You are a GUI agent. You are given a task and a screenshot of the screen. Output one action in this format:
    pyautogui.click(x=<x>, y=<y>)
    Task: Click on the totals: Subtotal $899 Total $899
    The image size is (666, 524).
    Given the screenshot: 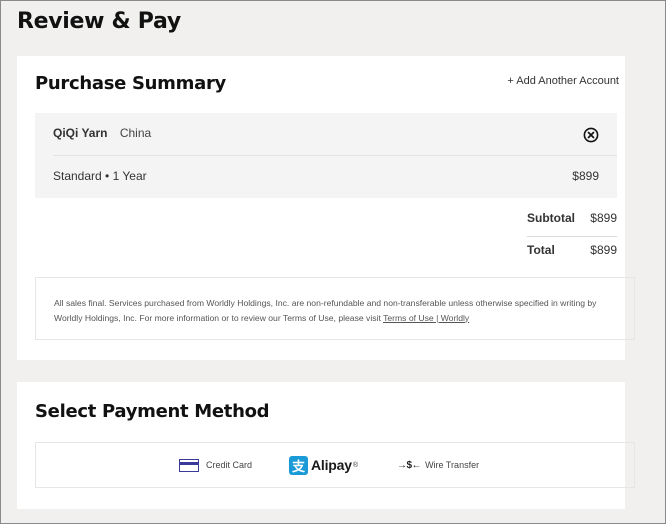 What is the action you would take?
    pyautogui.click(x=572, y=238)
    